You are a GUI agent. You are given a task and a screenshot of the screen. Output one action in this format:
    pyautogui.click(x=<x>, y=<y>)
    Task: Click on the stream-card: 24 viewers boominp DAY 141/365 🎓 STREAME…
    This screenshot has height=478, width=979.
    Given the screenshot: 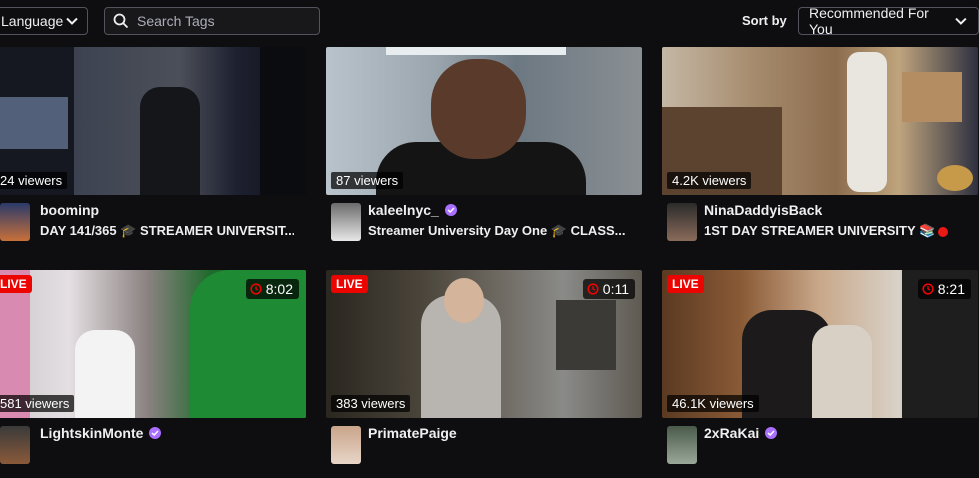 What is the action you would take?
    pyautogui.click(x=153, y=148)
    